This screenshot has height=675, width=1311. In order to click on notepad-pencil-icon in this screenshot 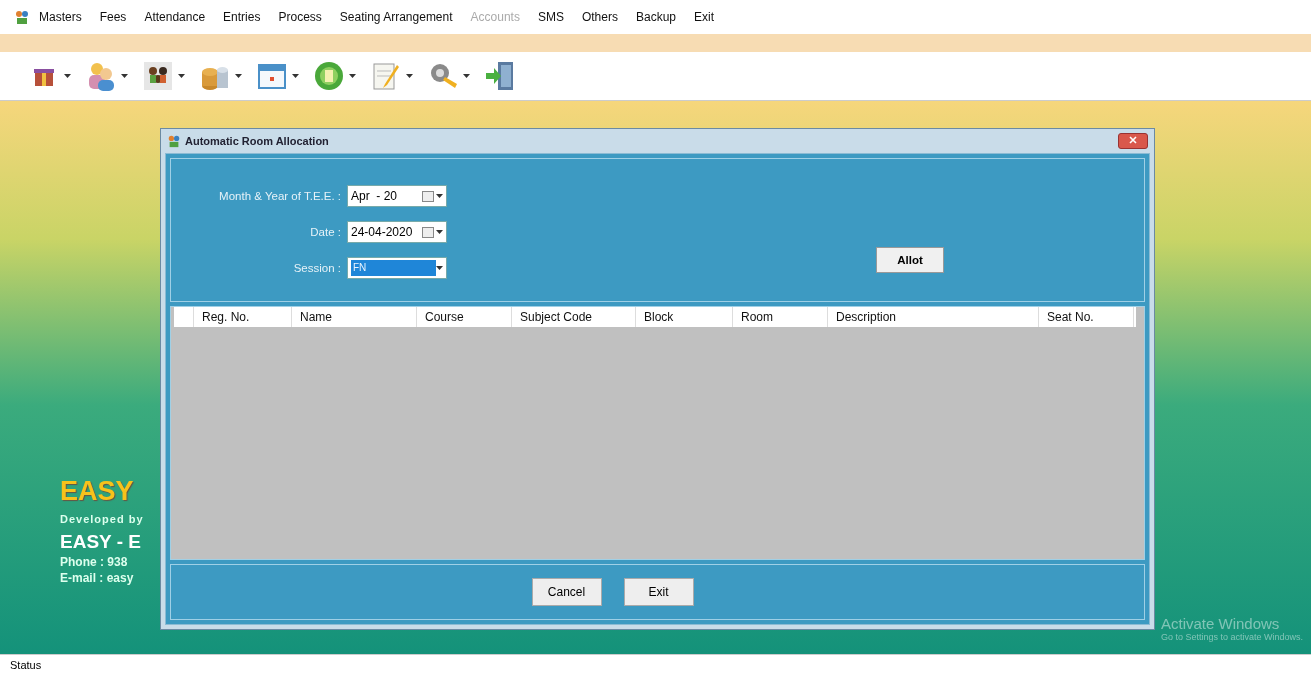, I will do `click(386, 76)`.